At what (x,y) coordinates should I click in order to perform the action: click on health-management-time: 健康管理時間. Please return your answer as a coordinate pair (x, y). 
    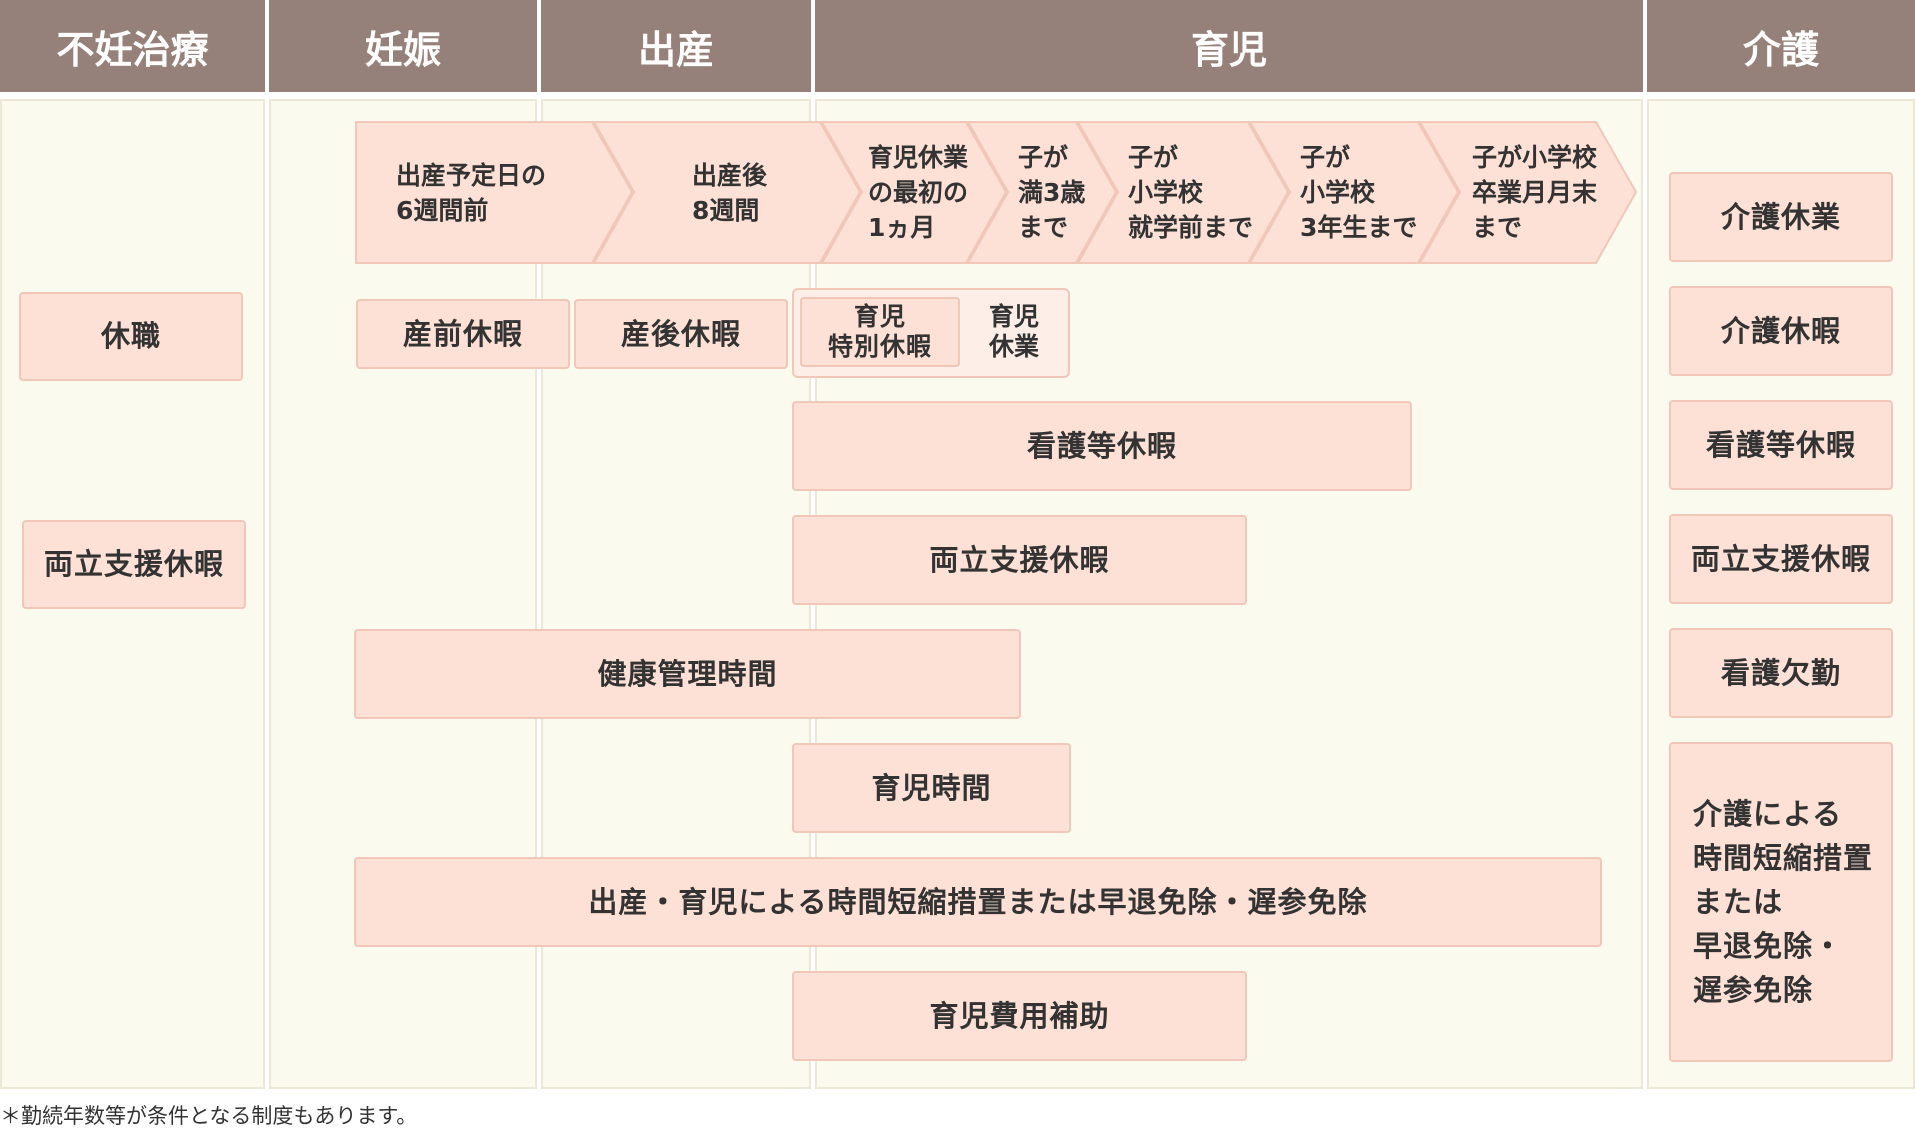
    Looking at the image, I should click on (687, 674).